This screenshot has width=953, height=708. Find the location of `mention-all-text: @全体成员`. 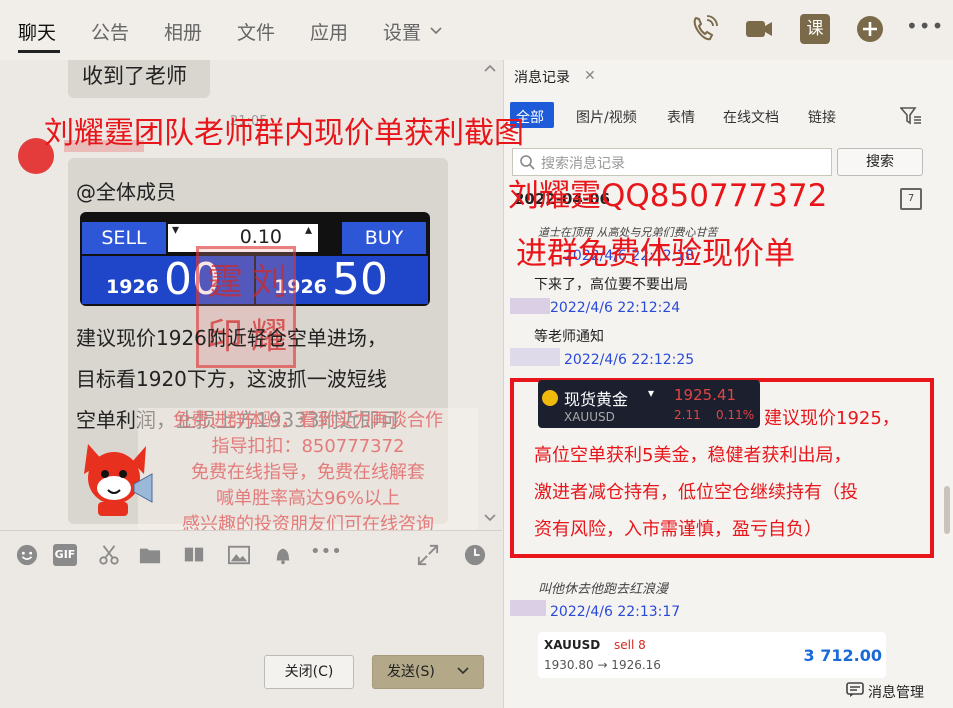

mention-all-text: @全体成员 is located at coordinates (126, 192).